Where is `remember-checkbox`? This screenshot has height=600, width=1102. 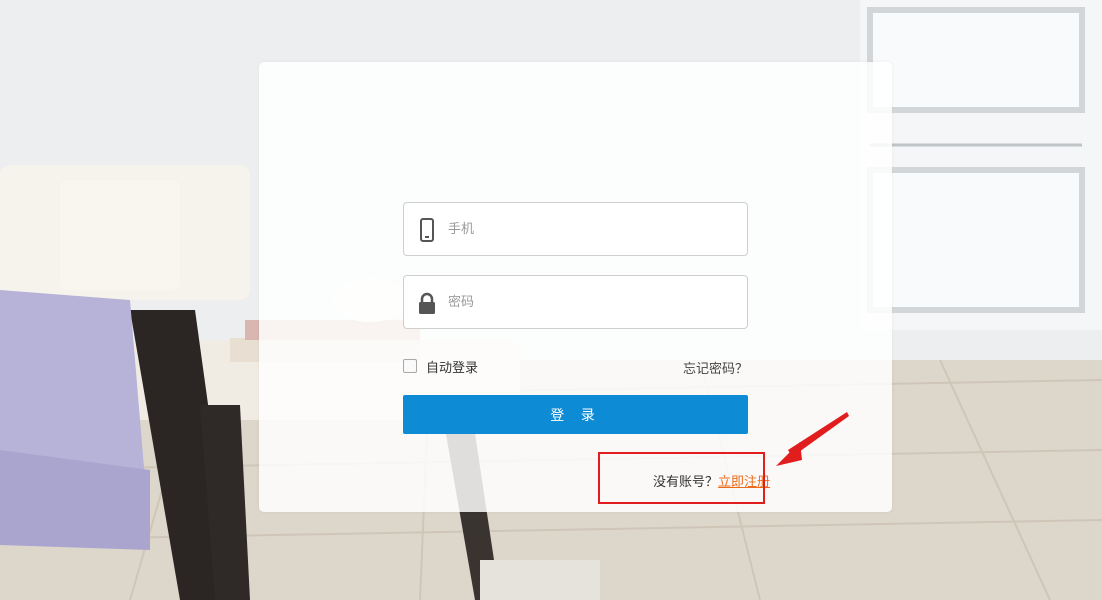
remember-checkbox is located at coordinates (410, 366).